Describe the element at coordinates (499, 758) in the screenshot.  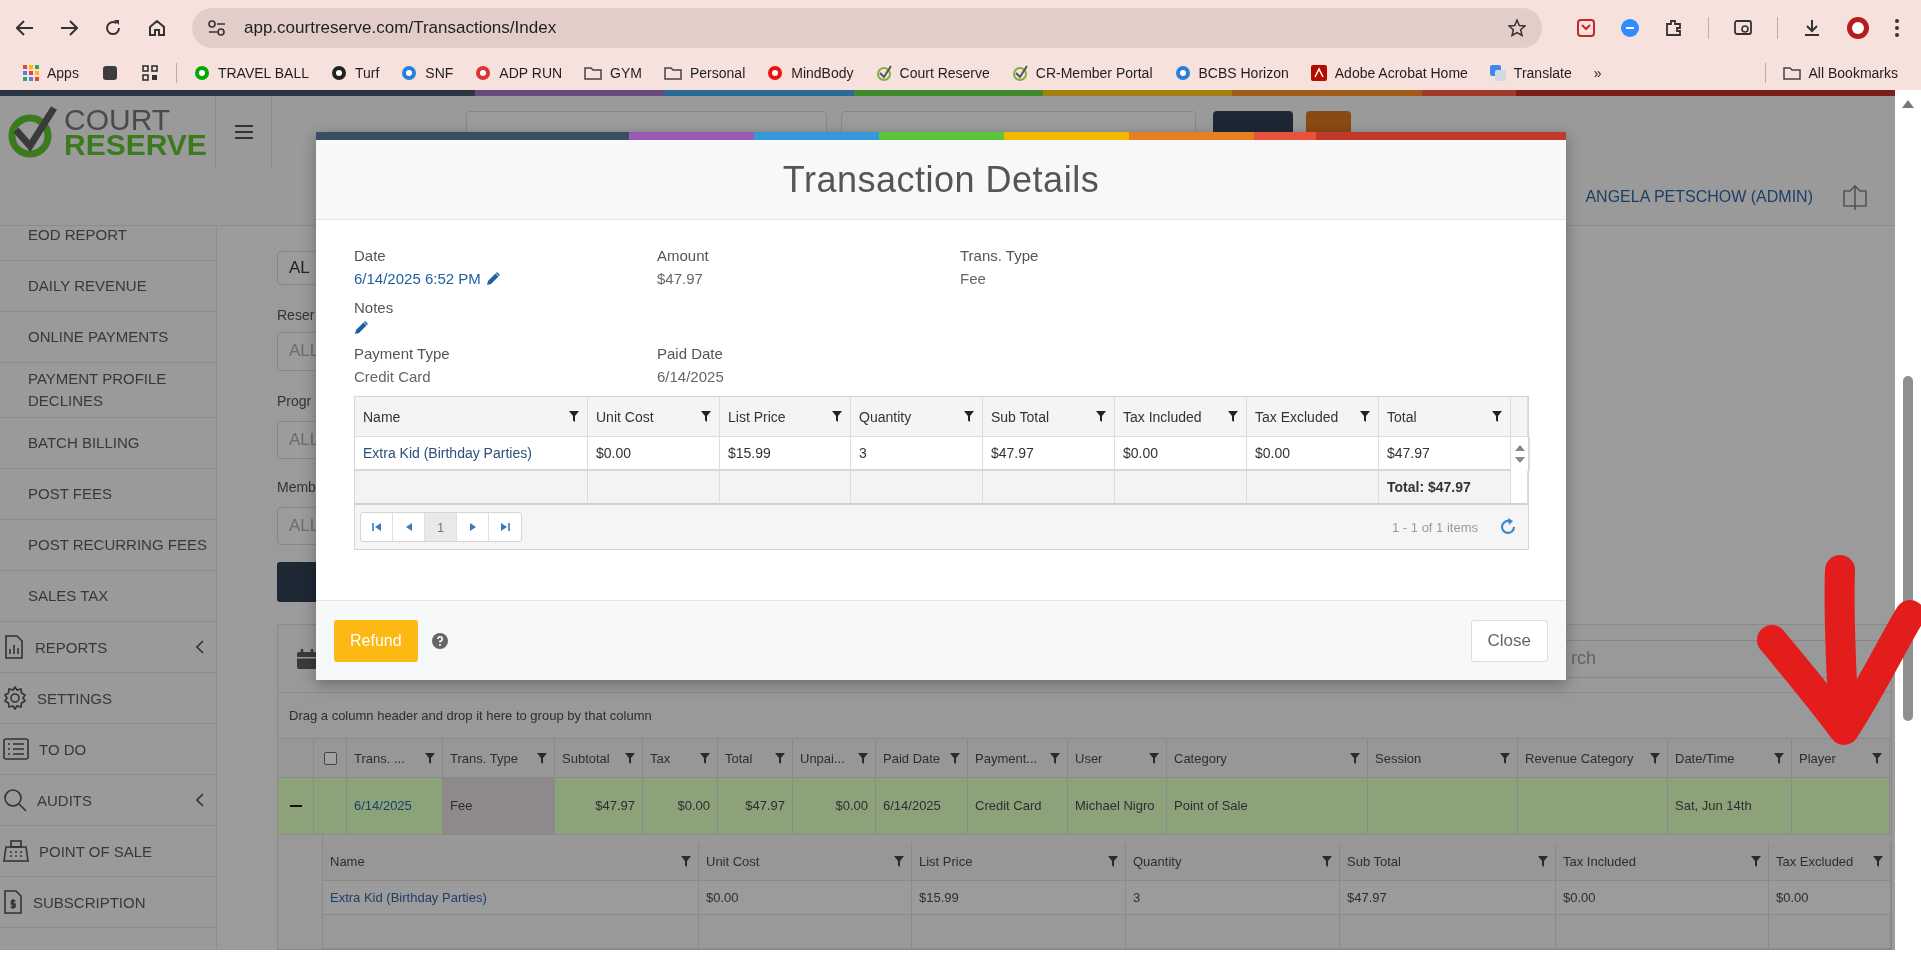
I see `column-header: Trans. Type` at that location.